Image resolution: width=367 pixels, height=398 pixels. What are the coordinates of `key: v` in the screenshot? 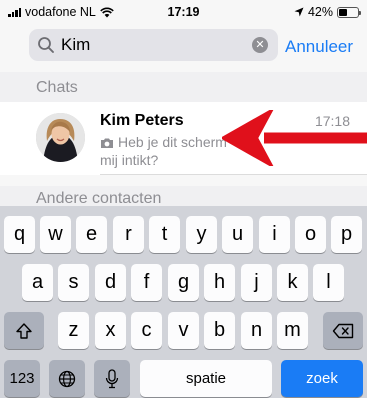 It's located at (183, 330).